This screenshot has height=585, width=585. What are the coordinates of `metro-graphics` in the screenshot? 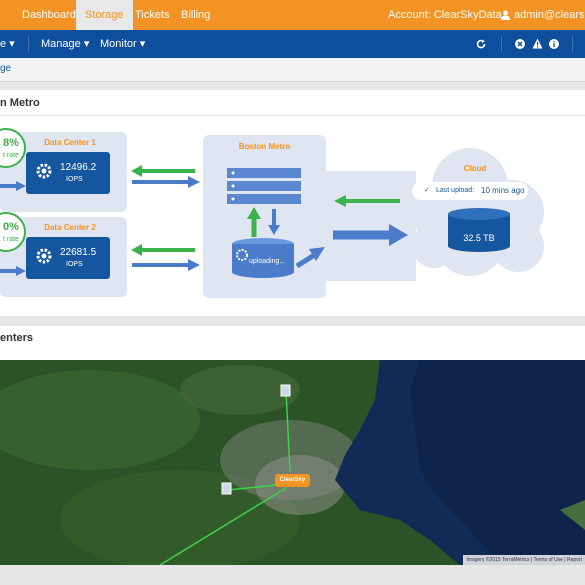 It's located at (276, 223).